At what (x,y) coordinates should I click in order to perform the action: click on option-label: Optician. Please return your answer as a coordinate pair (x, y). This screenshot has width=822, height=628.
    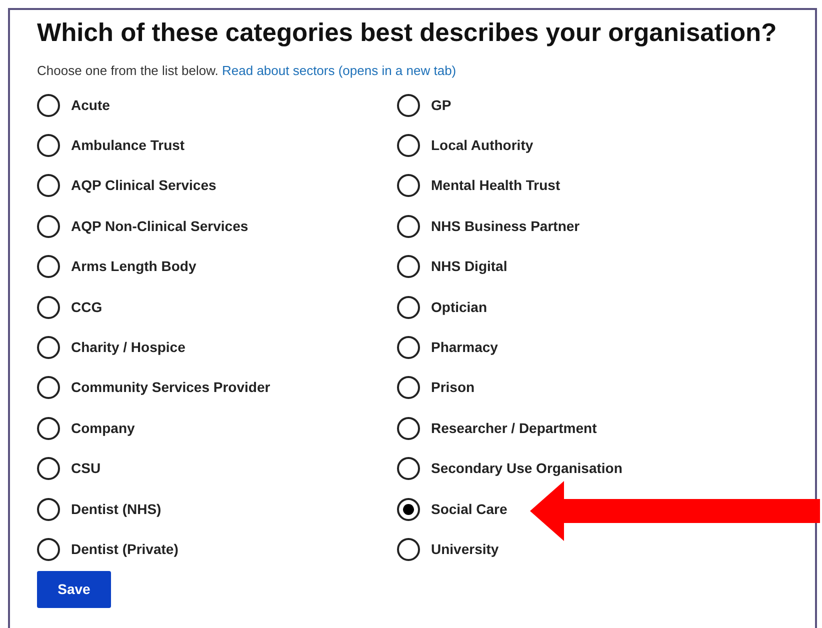
    Looking at the image, I should click on (459, 307).